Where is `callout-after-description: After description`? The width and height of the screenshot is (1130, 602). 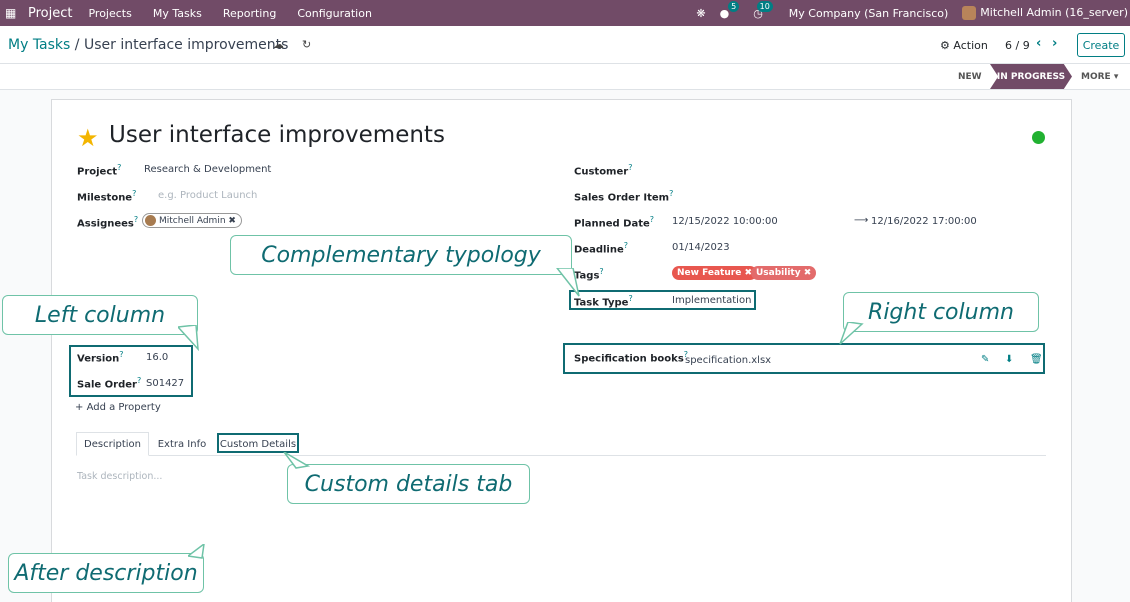 callout-after-description: After description is located at coordinates (106, 573).